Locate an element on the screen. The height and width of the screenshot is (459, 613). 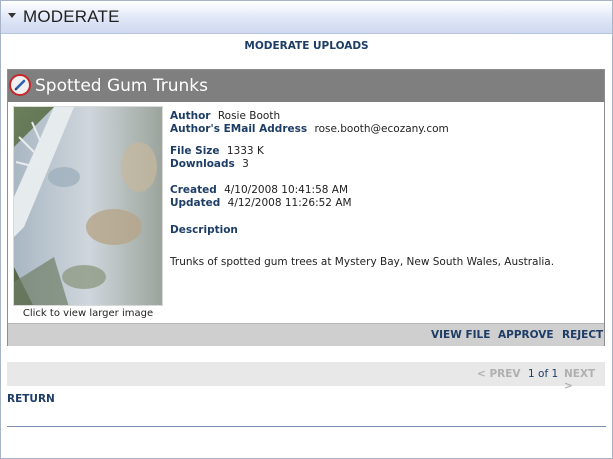
reject-link: REJECT is located at coordinates (582, 335).